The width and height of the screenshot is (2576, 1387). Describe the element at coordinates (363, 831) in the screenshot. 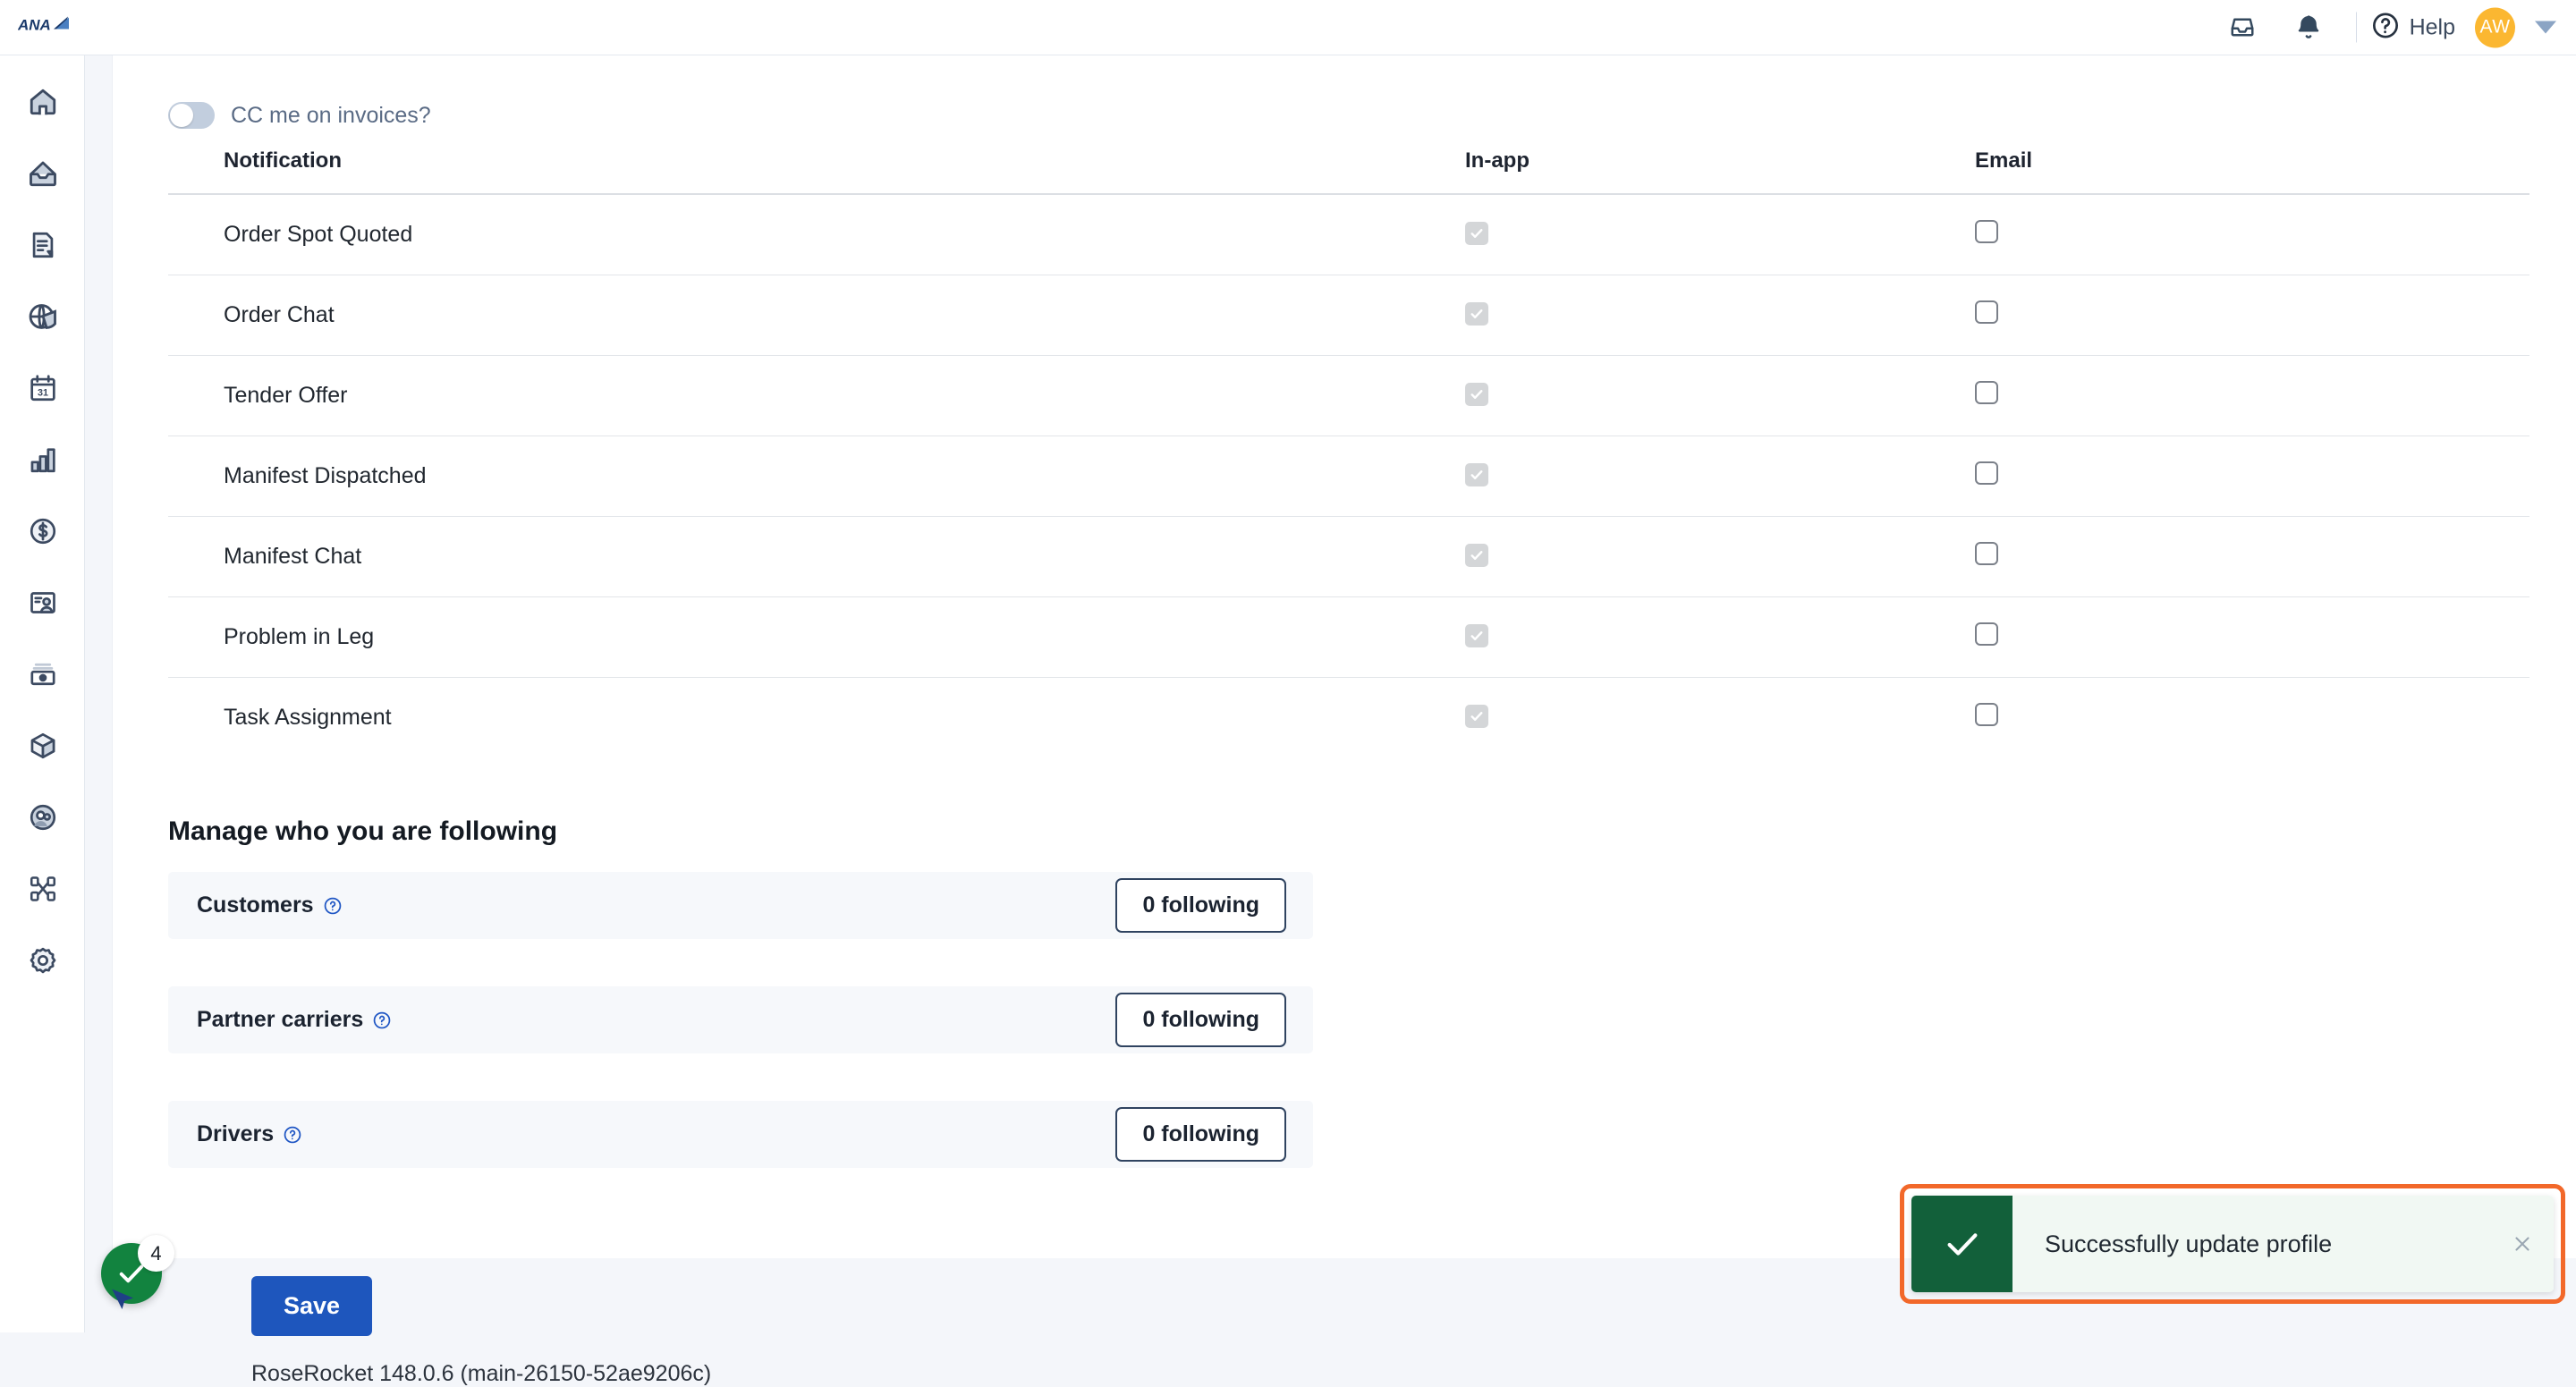

I see `page-title: Manage who you are following` at that location.